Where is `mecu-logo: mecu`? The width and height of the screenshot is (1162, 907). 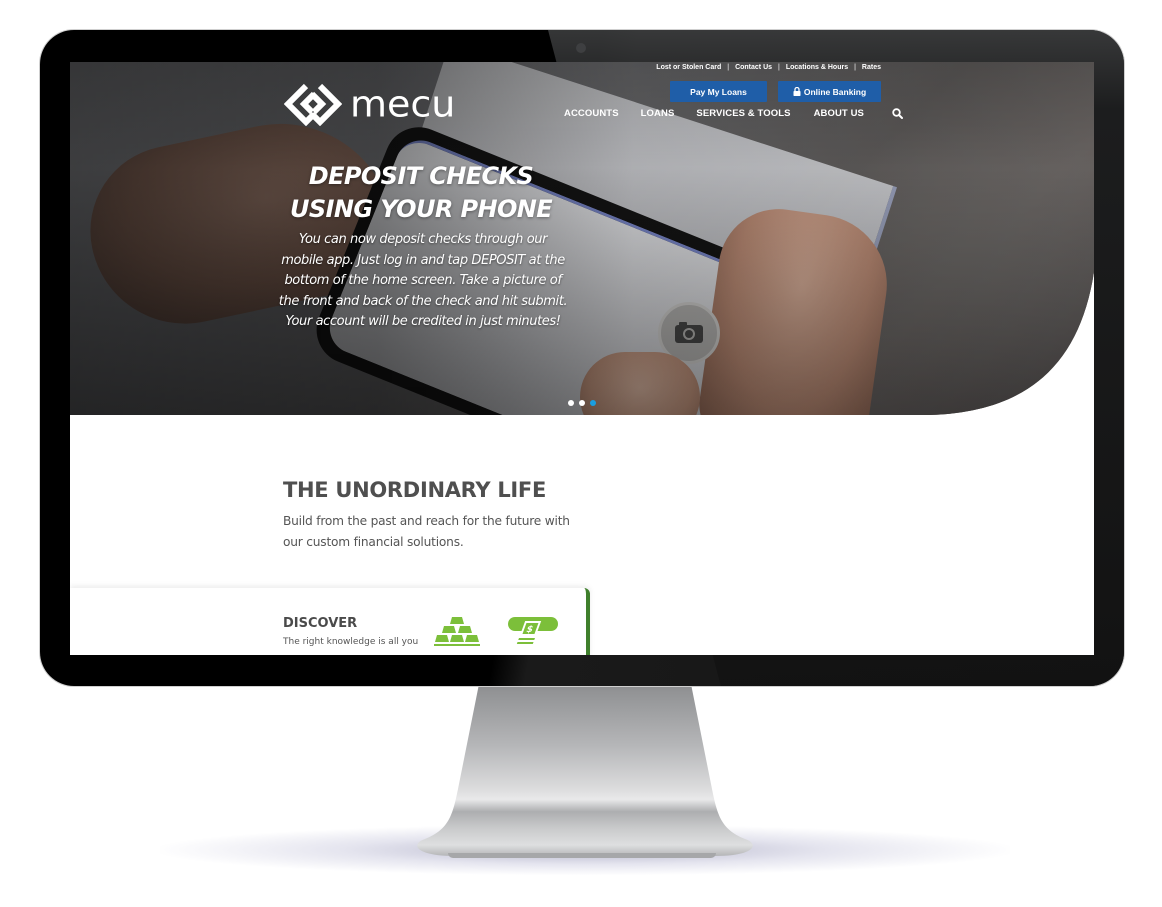
mecu-logo: mecu is located at coordinates (369, 104).